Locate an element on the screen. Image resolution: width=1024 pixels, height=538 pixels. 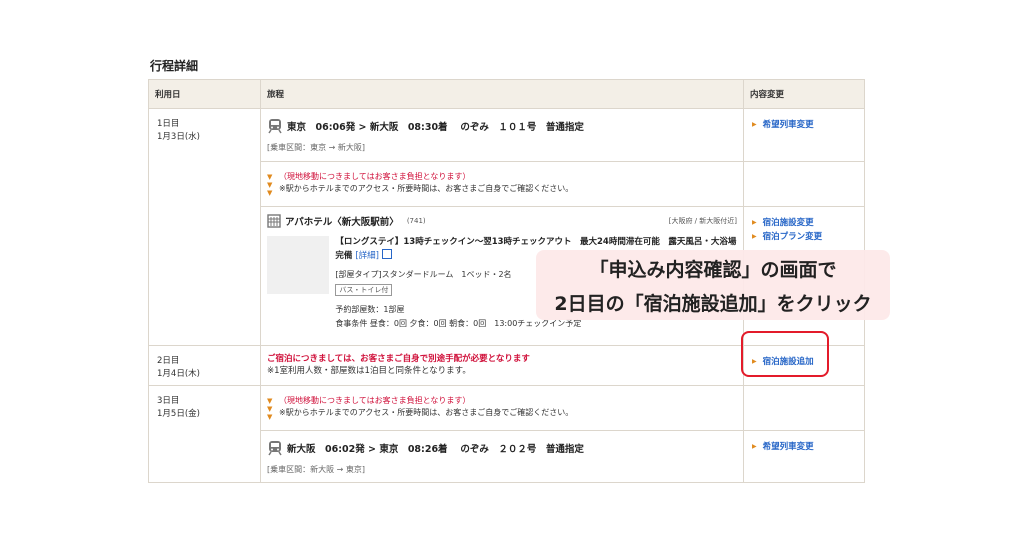
hotel-change-link: ▶ 宿泊施設変更 is located at coordinates (808, 223).